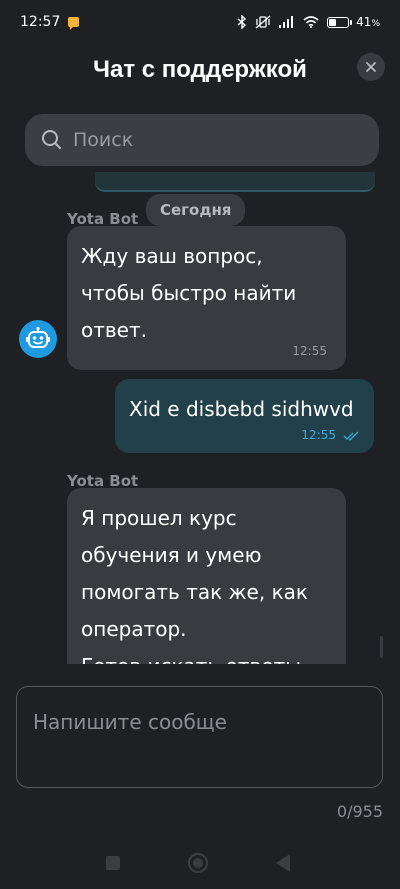 The width and height of the screenshot is (400, 889). I want to click on battery-cap, so click(351, 22).